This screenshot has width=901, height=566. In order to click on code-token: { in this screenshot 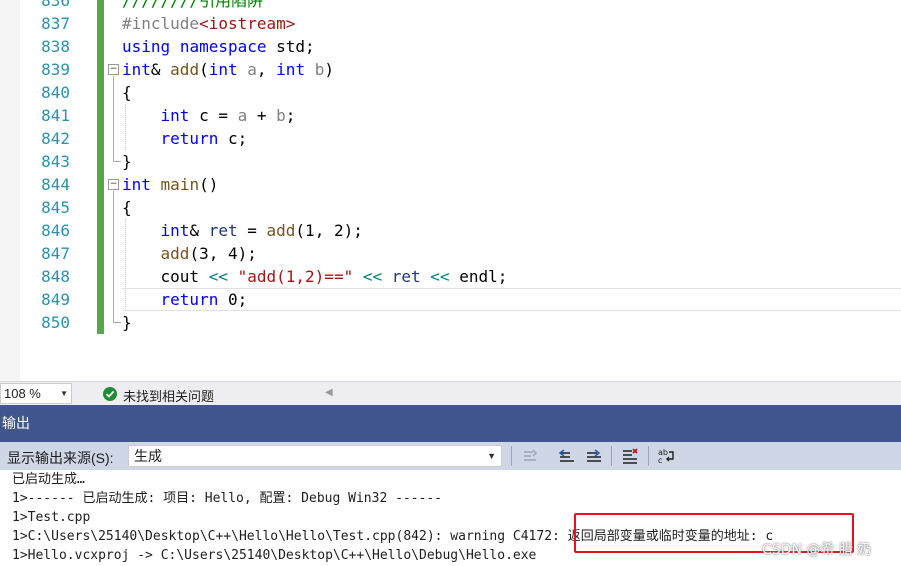, I will do `click(127, 207)`.